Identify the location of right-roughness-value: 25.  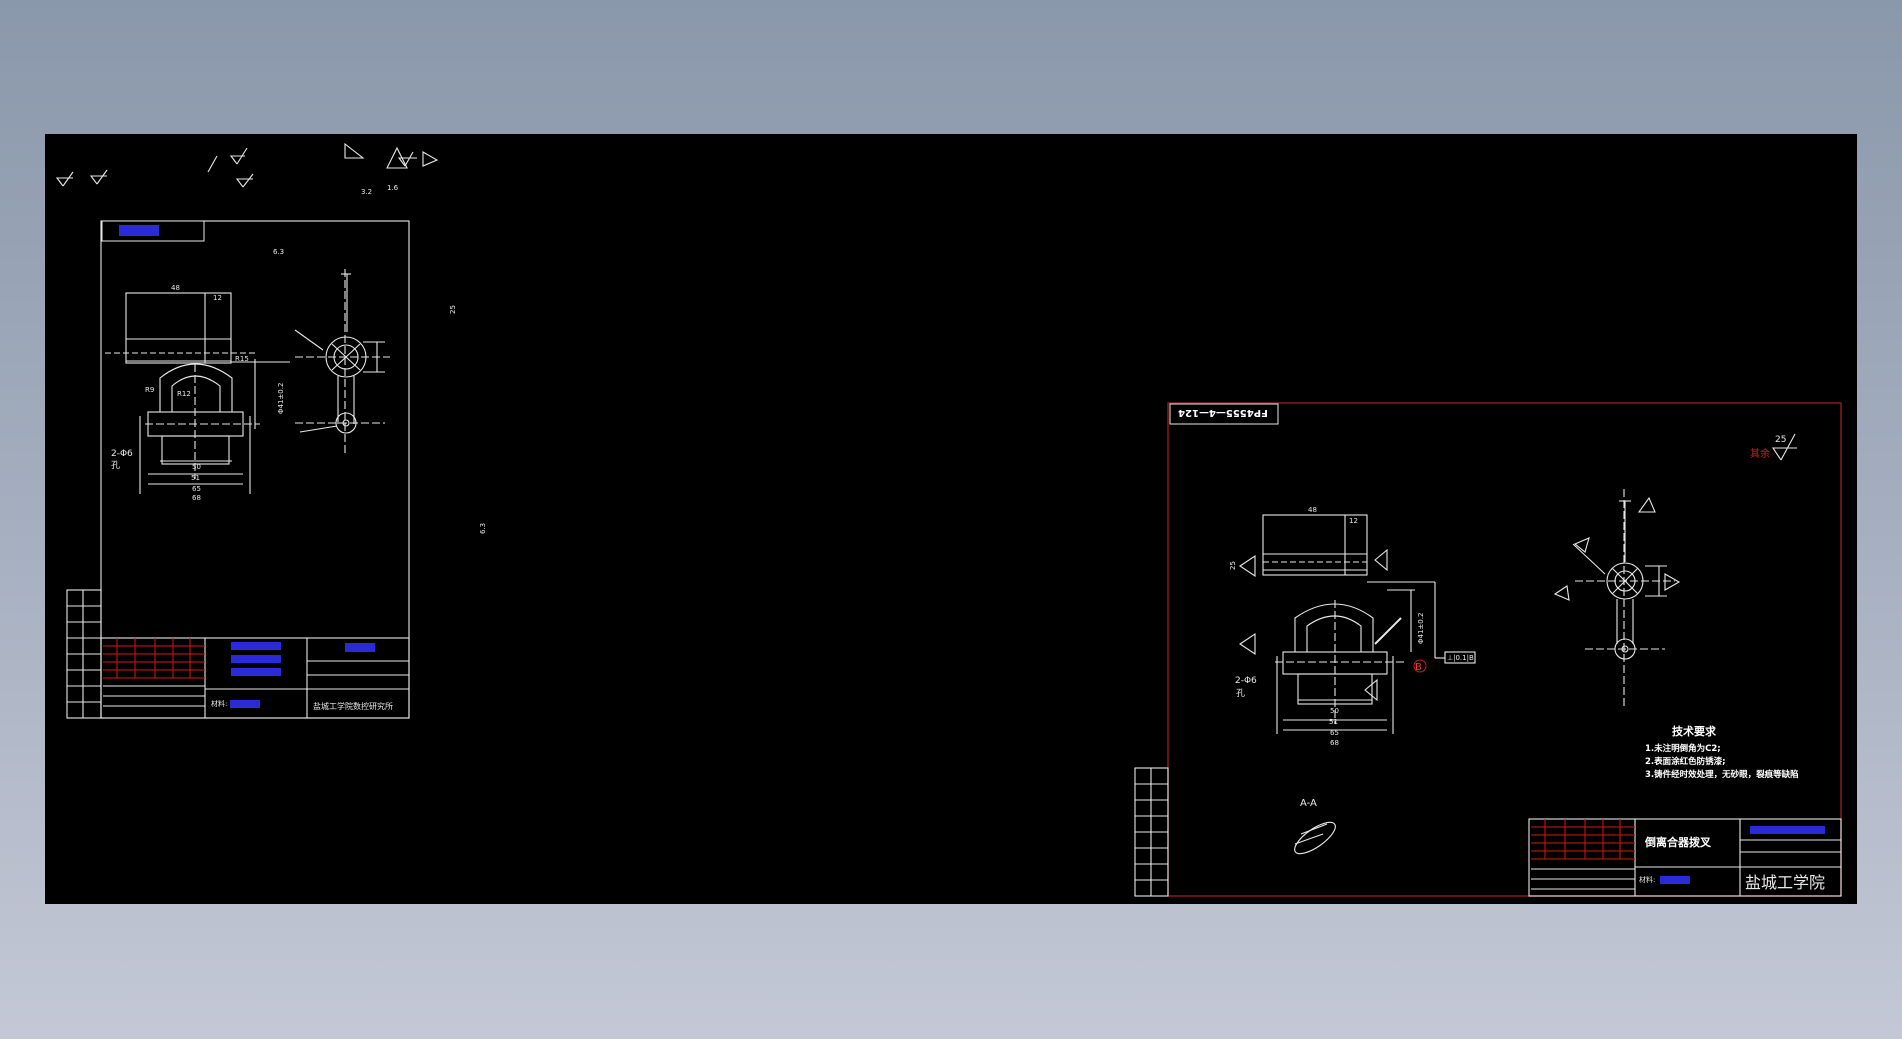
(1780, 440).